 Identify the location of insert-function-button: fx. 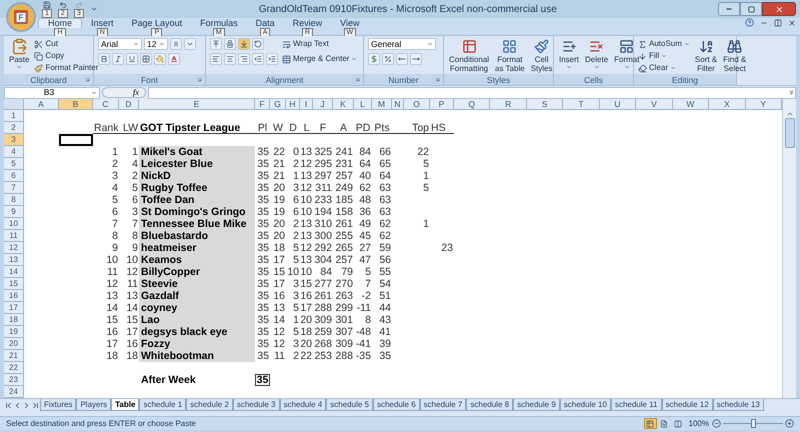
(124, 92).